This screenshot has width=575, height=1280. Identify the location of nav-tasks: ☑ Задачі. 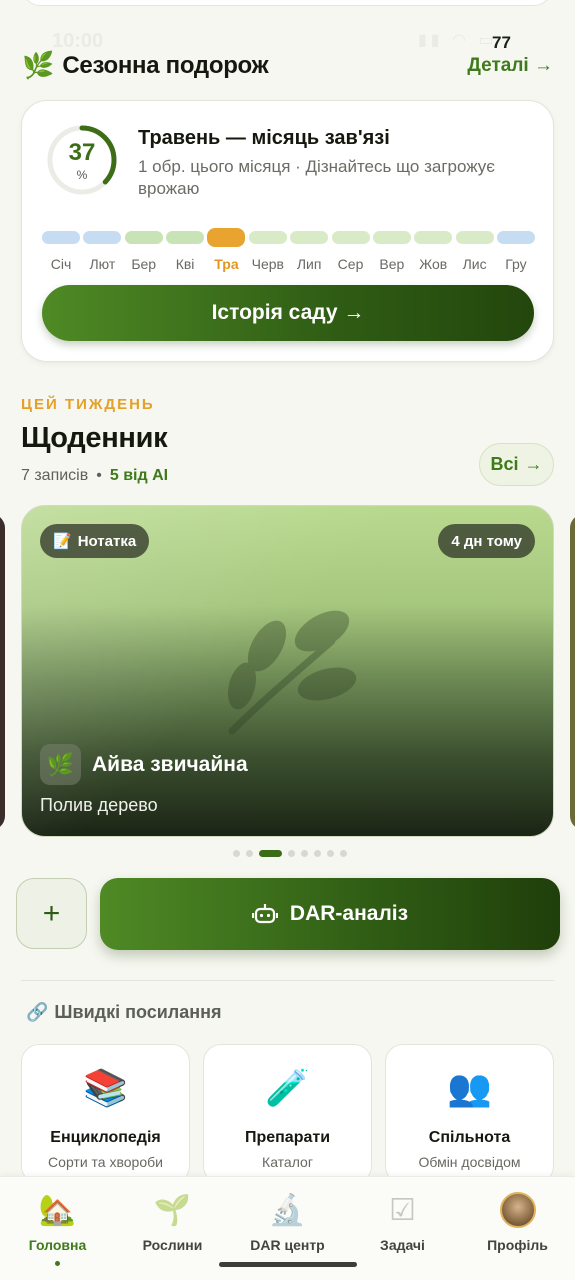
(402, 1222).